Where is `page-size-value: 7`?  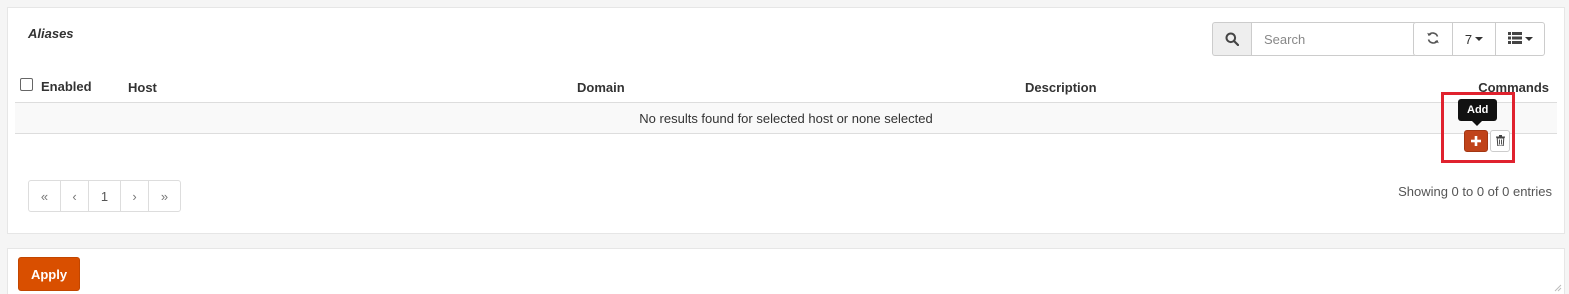
page-size-value: 7 is located at coordinates (1468, 39).